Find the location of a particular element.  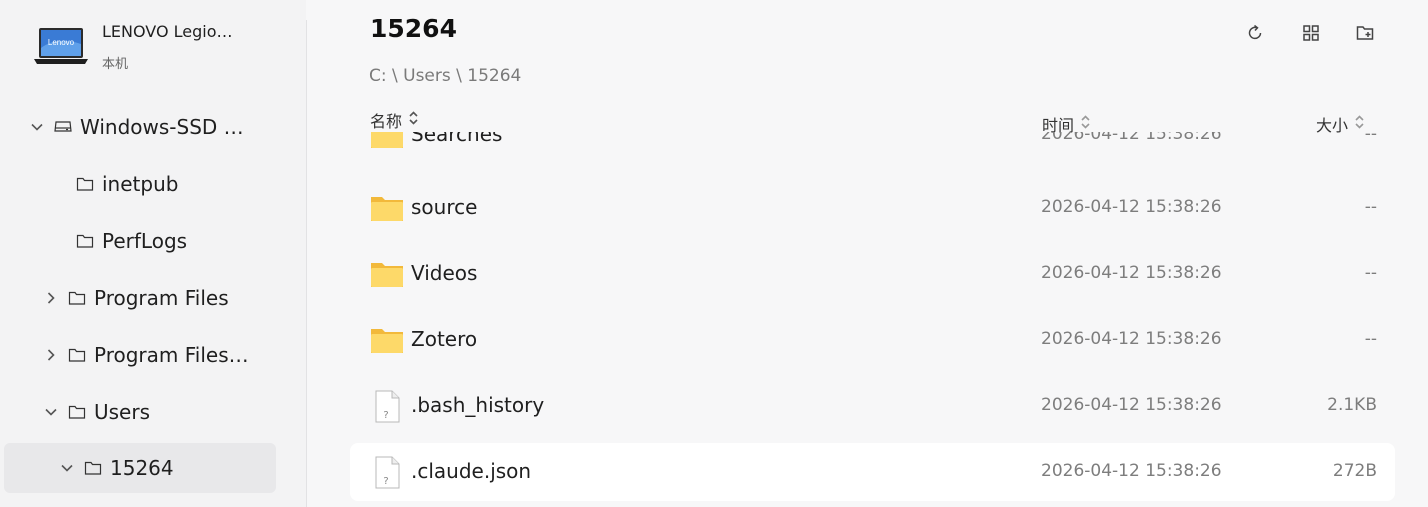

refresh-button is located at coordinates (1255, 33).